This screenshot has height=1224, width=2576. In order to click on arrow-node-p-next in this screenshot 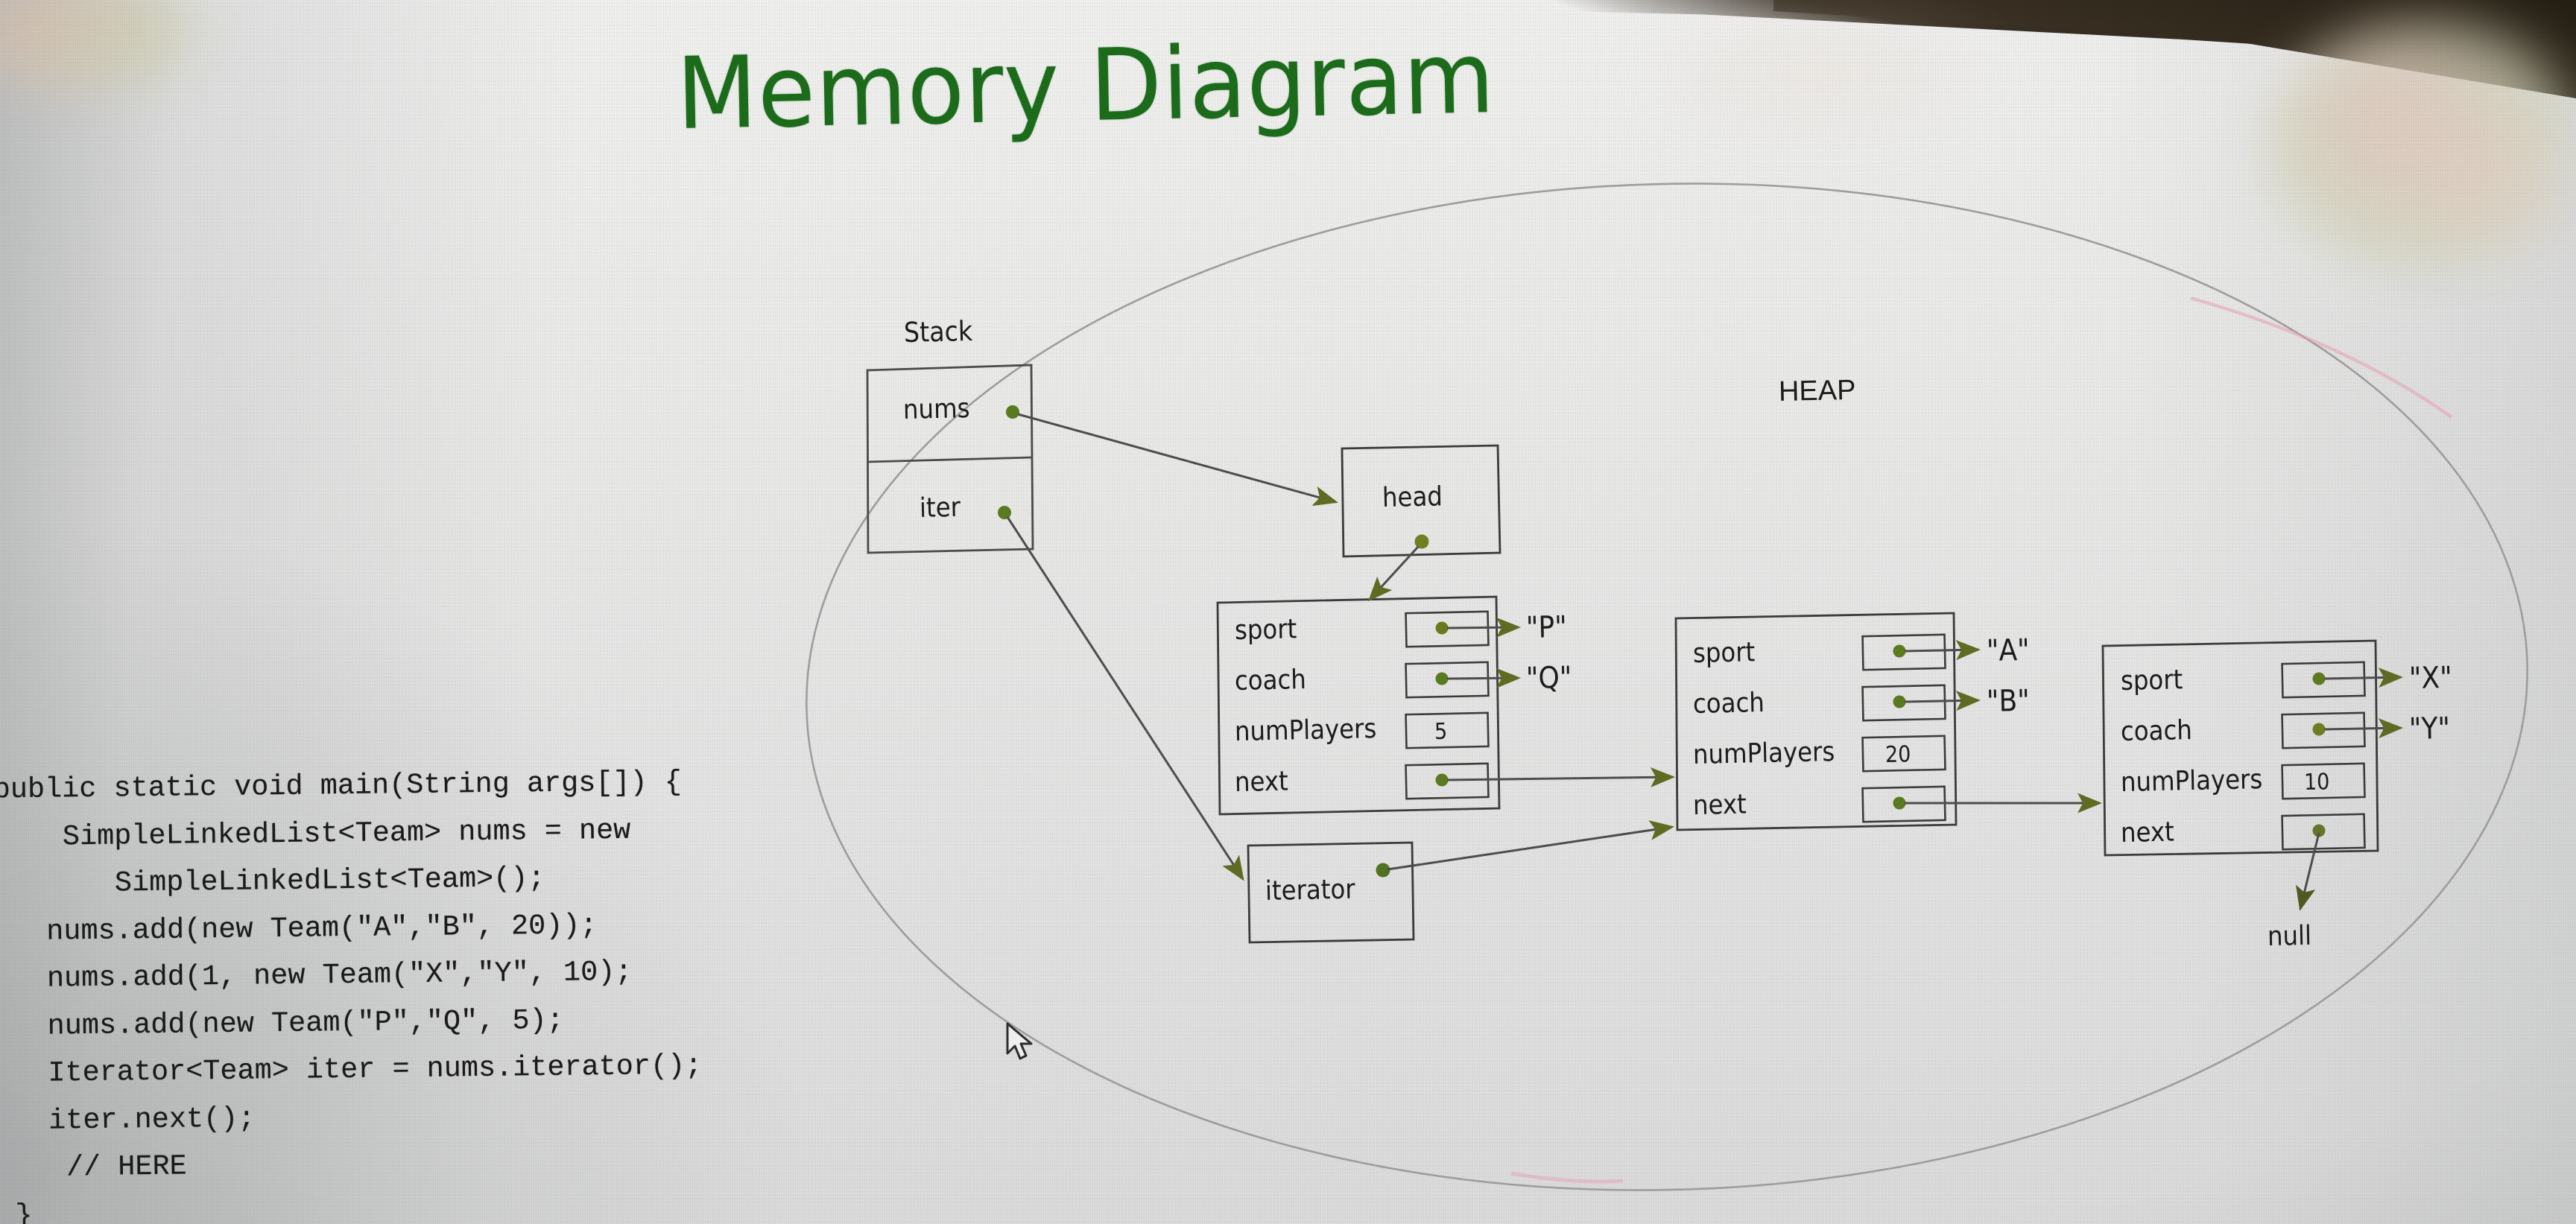, I will do `click(1560, 777)`.